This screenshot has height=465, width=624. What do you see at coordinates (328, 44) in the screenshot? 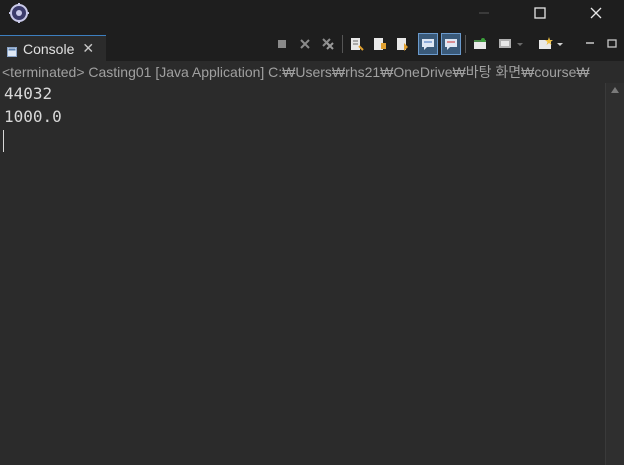
I see `remove-all-terminated-icon` at bounding box center [328, 44].